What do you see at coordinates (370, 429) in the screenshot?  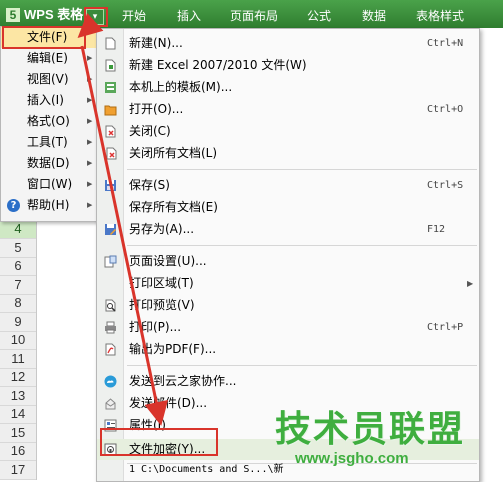 I see `watermark-title: 技术员联盟` at bounding box center [370, 429].